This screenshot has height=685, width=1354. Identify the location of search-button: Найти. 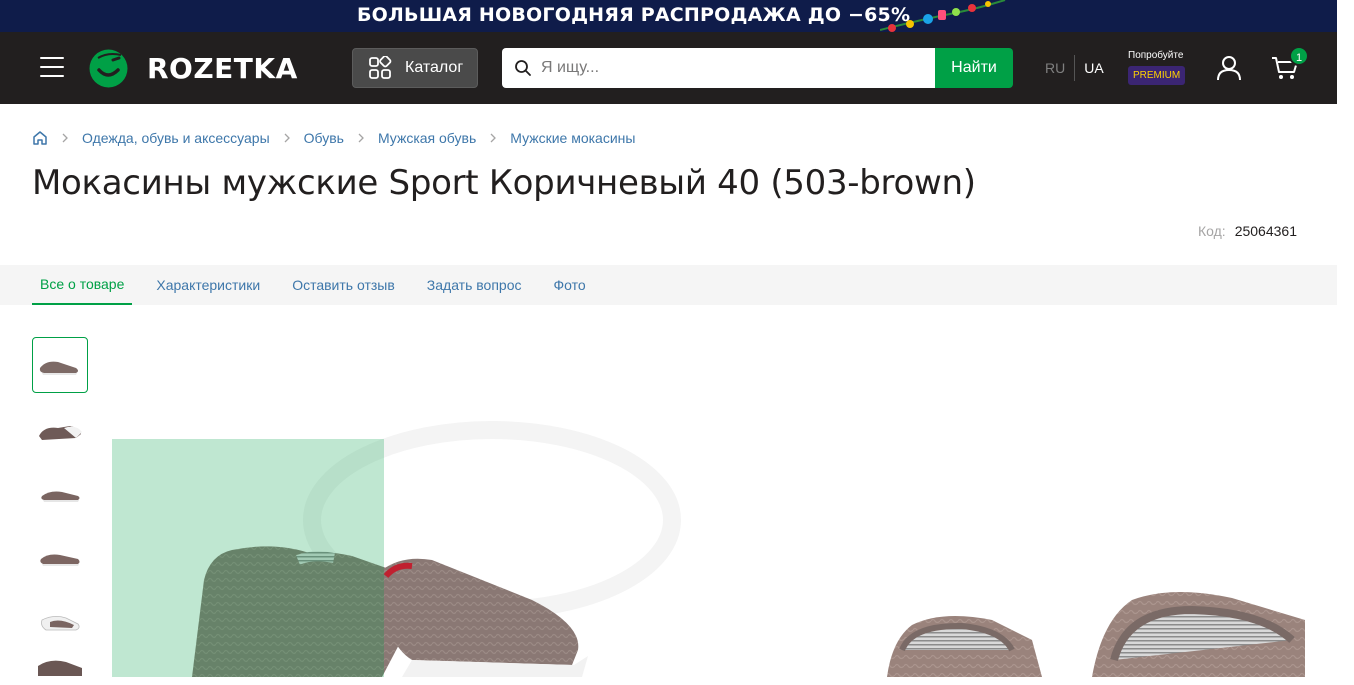
(974, 68).